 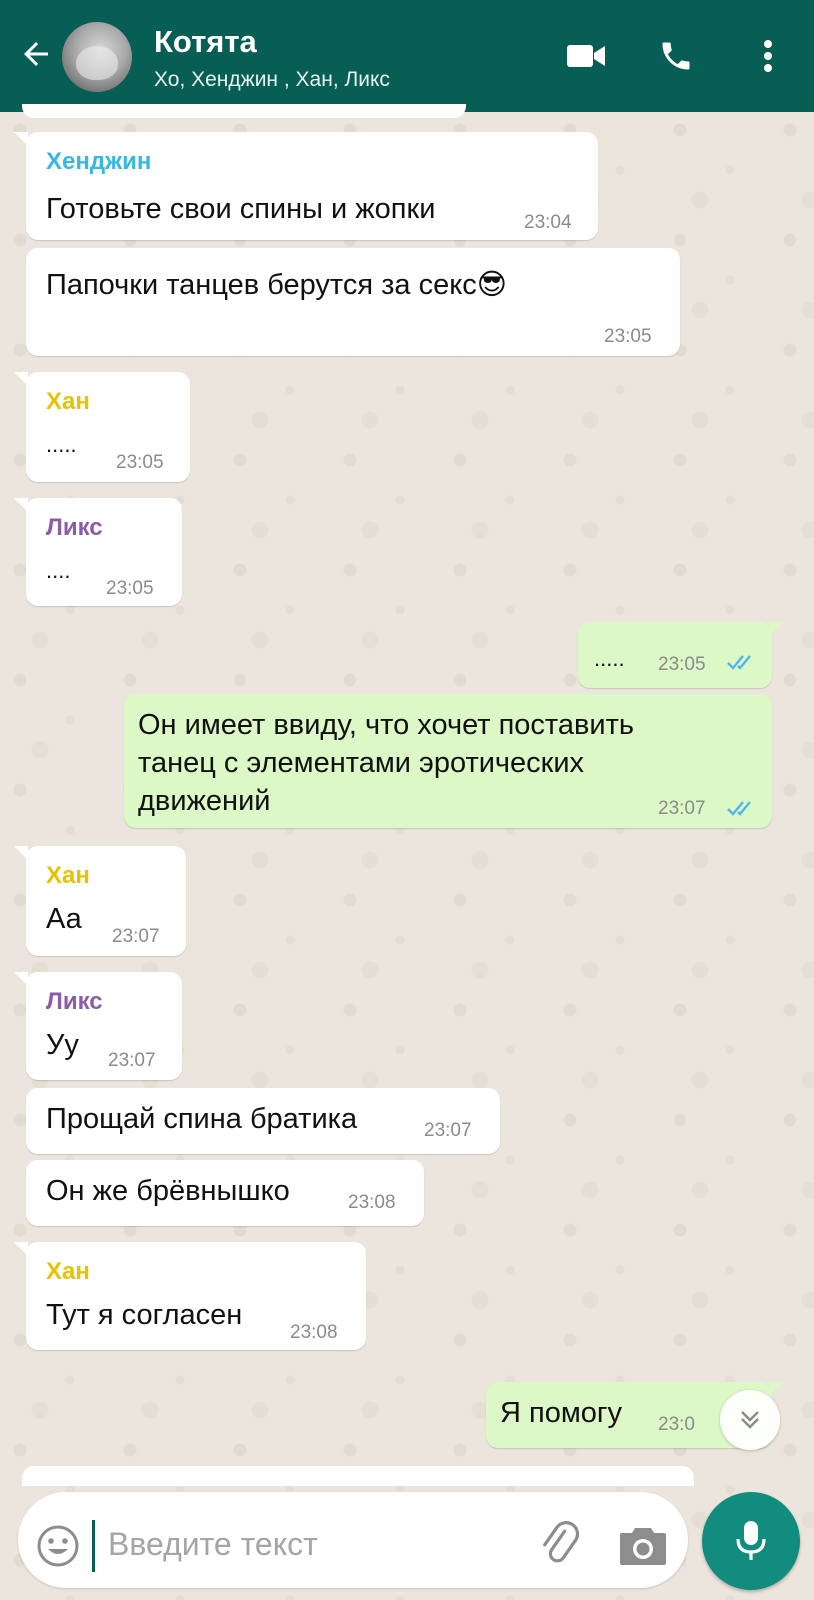 What do you see at coordinates (58, 1546) in the screenshot?
I see `emoji-icon` at bounding box center [58, 1546].